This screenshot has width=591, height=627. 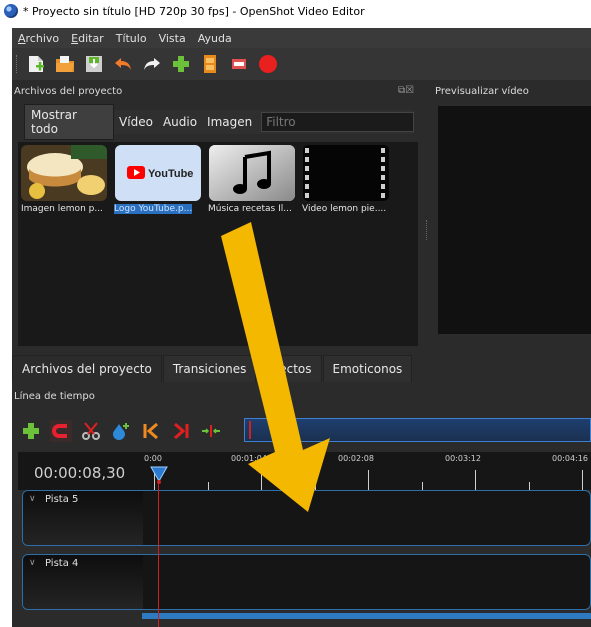 I want to click on dock-float-close-icon: ⧉☒, so click(x=406, y=90).